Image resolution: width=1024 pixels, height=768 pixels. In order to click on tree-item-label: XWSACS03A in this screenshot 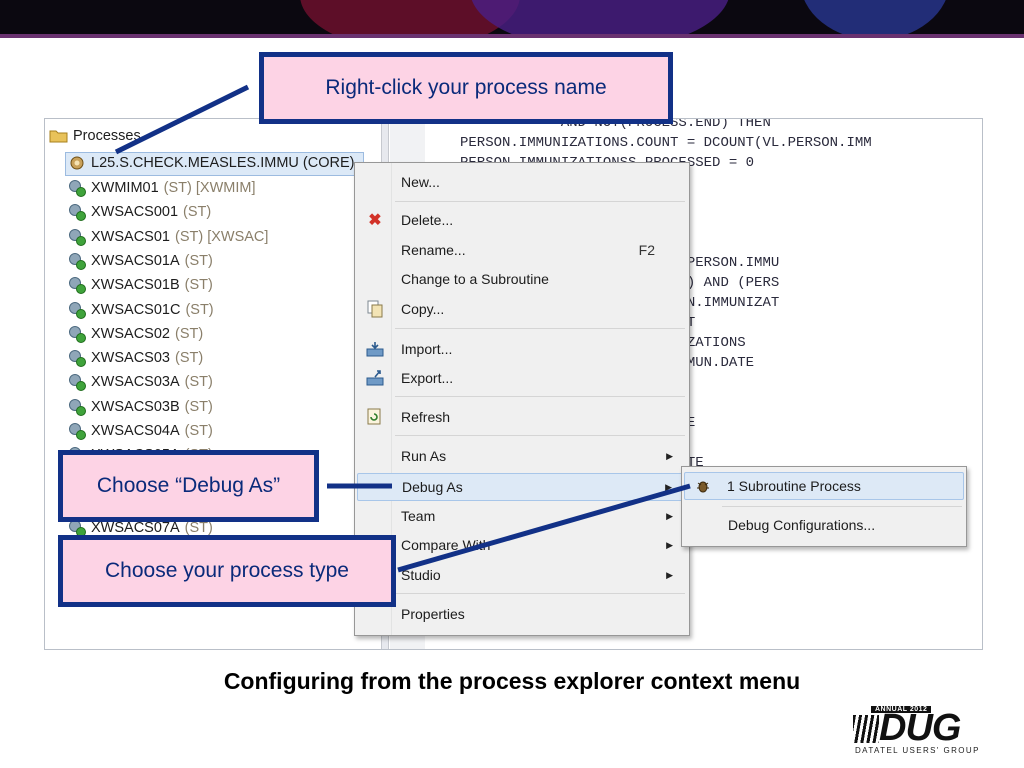, I will do `click(135, 382)`.